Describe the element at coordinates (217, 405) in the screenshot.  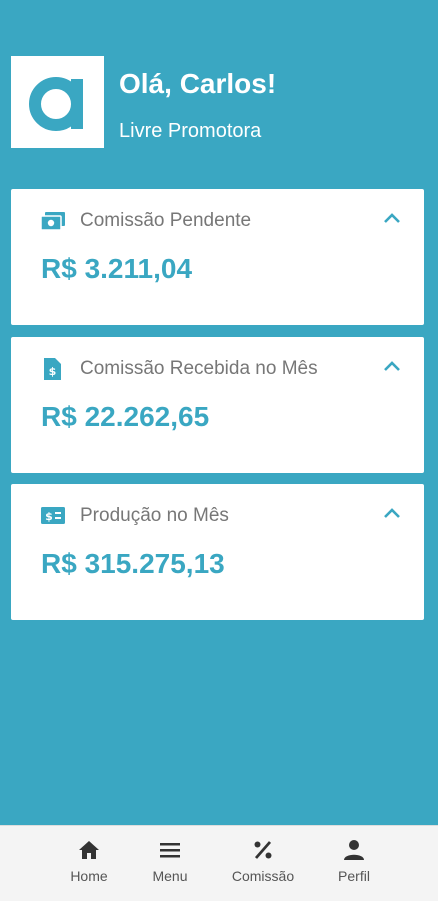
I see `card-comissao-recebida: $ Comissão Recebida no Mês R$ 22.262,65` at that location.